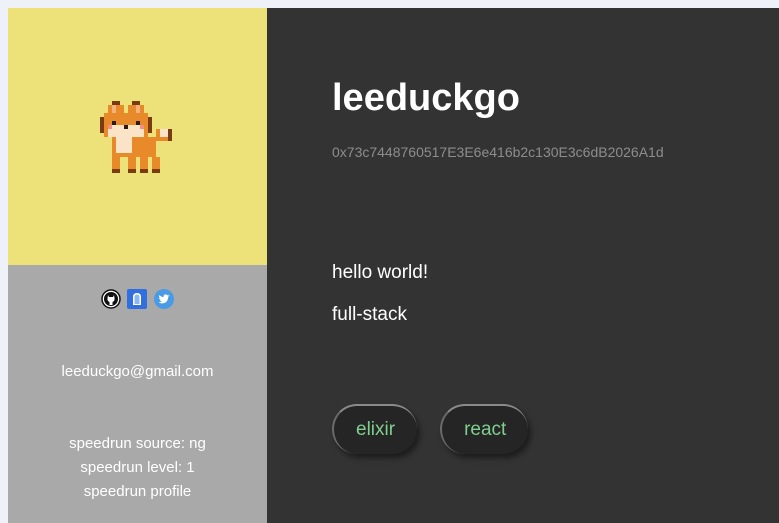  I want to click on email-text: leeduckgo@gmail.com, so click(137, 371).